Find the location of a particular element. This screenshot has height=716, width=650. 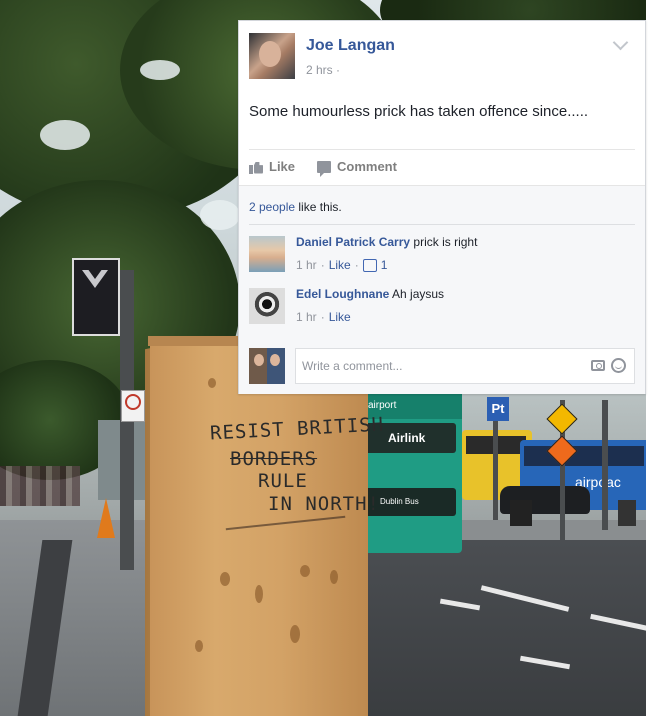

comment-bubble-icon is located at coordinates (324, 168).